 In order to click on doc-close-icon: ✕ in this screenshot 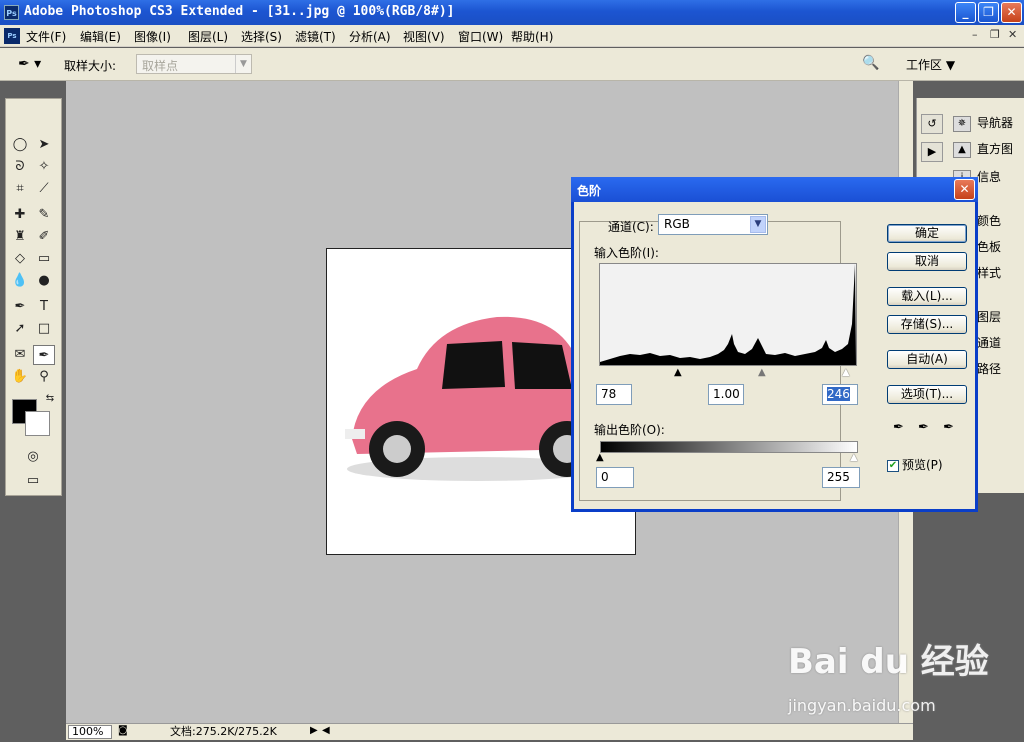, I will do `click(1012, 34)`.